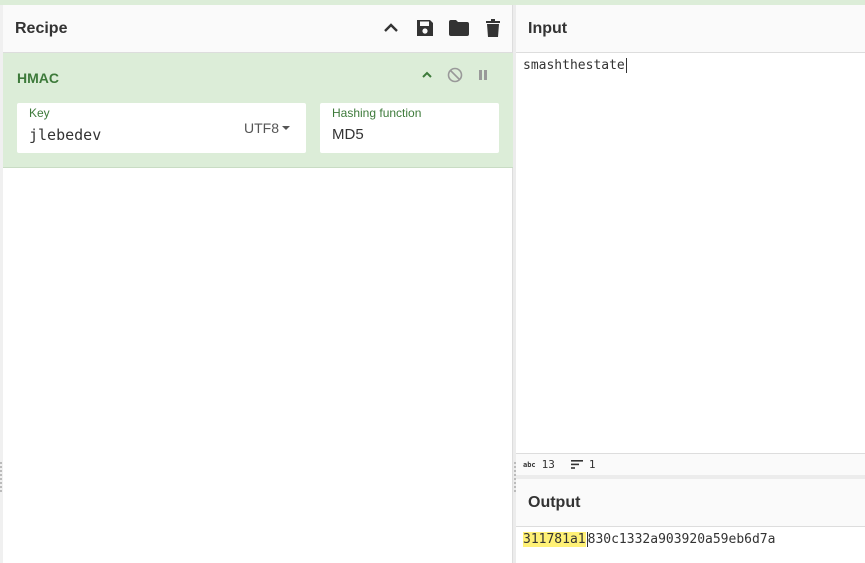  Describe the element at coordinates (483, 75) in the screenshot. I see `pause-icon` at that location.